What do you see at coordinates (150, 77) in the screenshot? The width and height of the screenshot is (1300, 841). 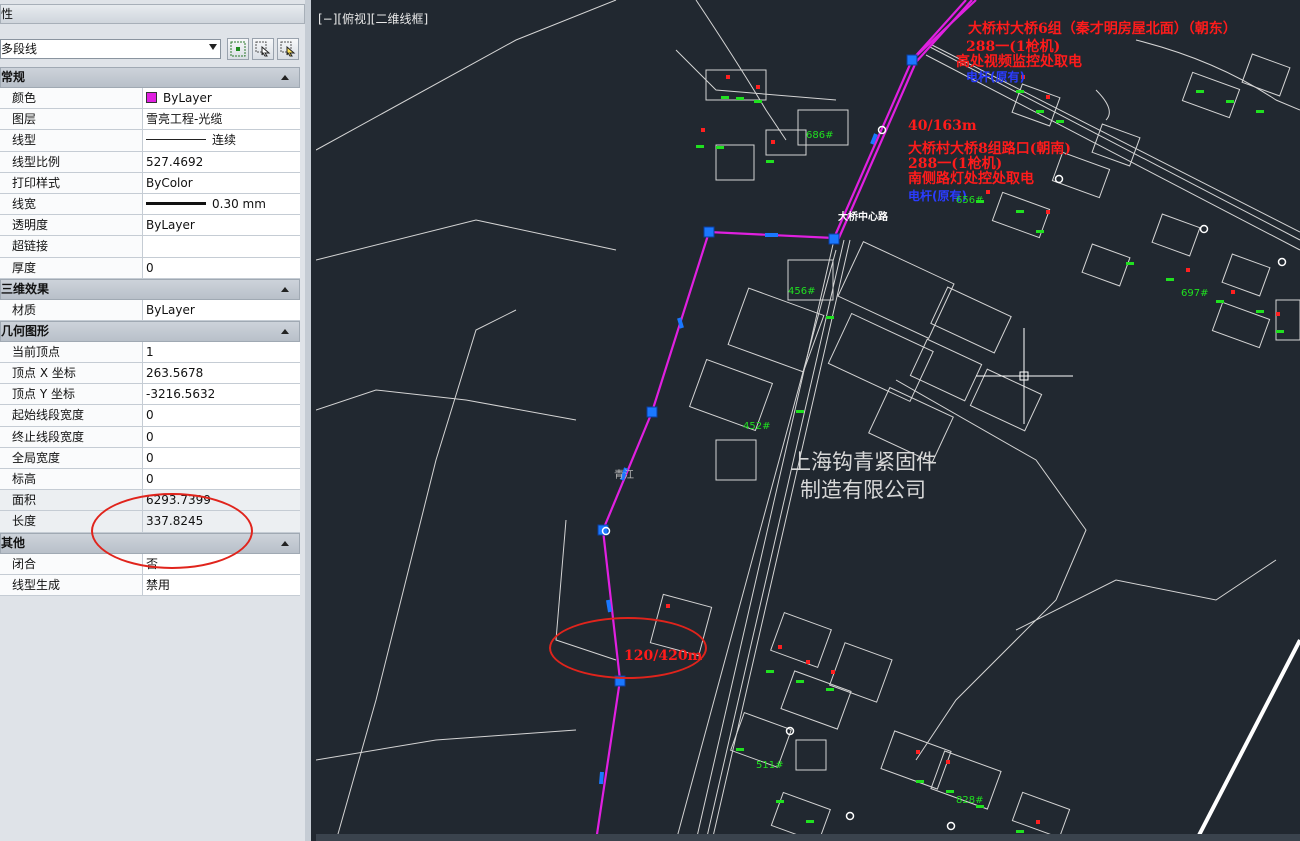 I see `category-header: 常规` at bounding box center [150, 77].